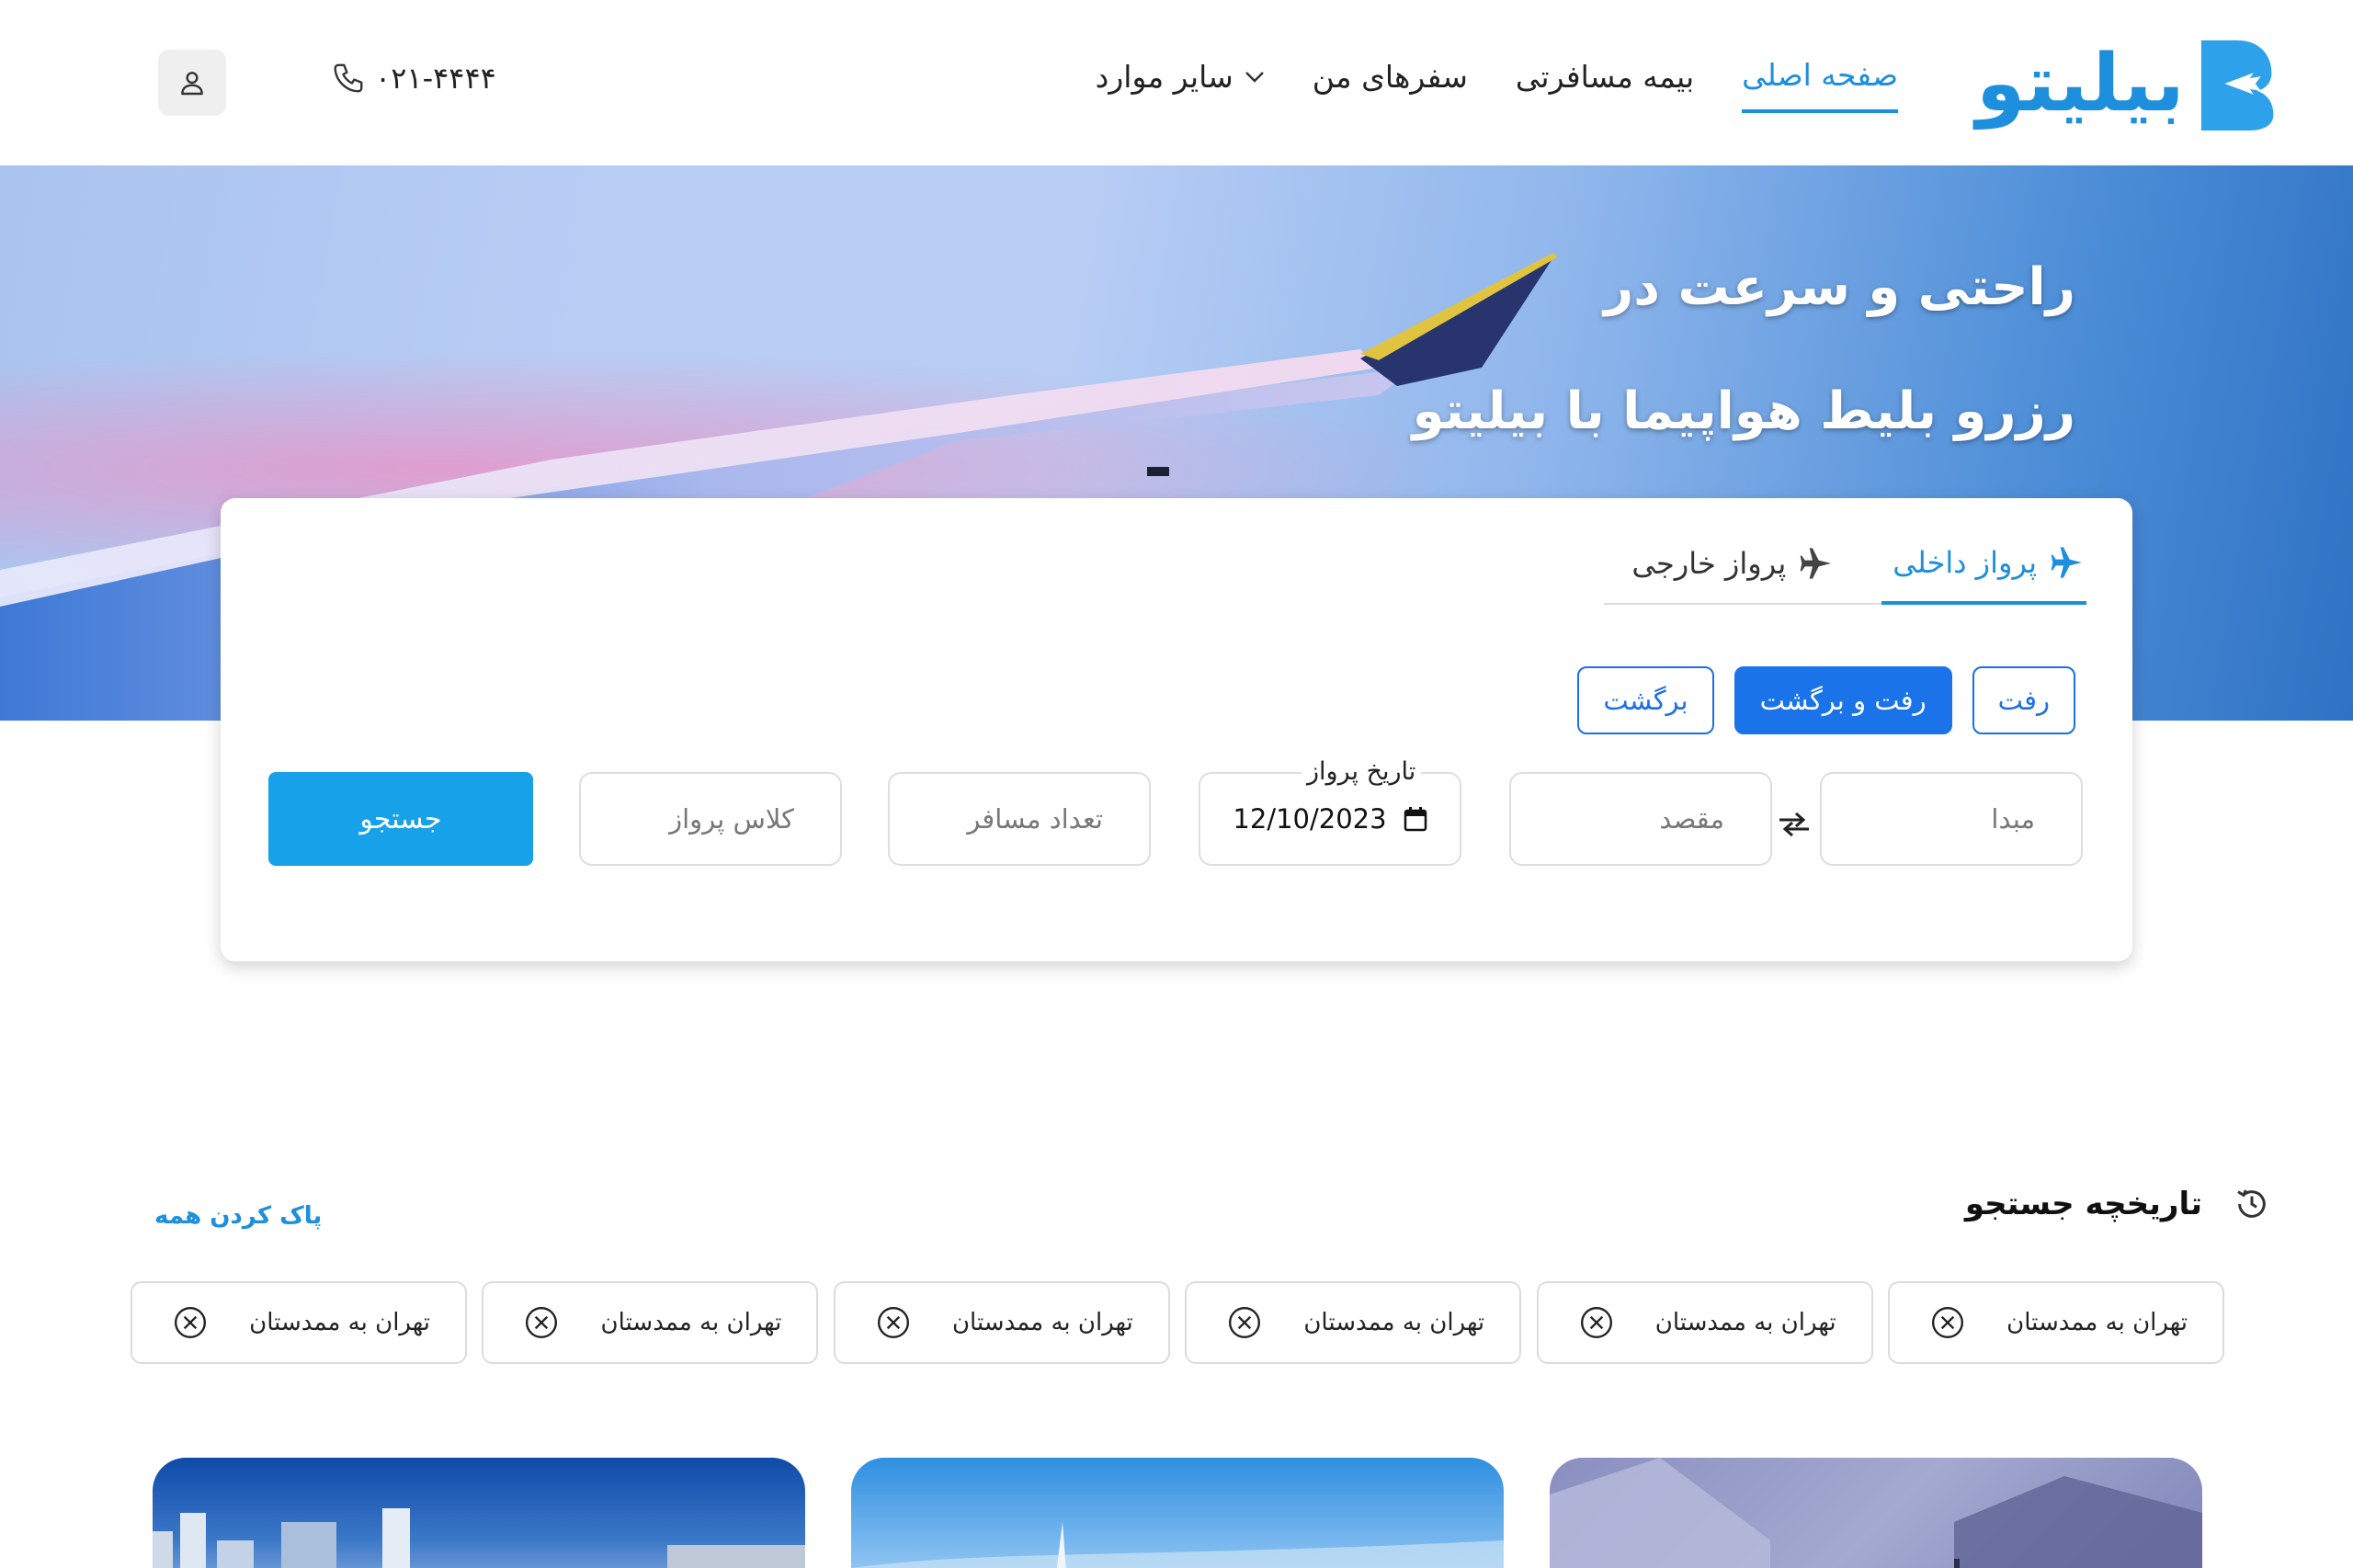 This screenshot has height=1568, width=2353. Describe the element at coordinates (2081, 84) in the screenshot. I see `logo-text: بیلیتو` at that location.